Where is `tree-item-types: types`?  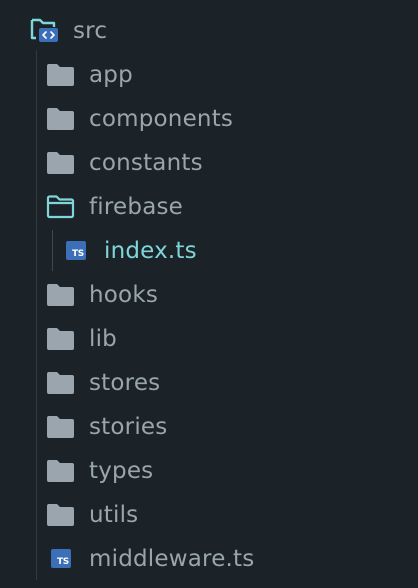
tree-item-types: types is located at coordinates (209, 471).